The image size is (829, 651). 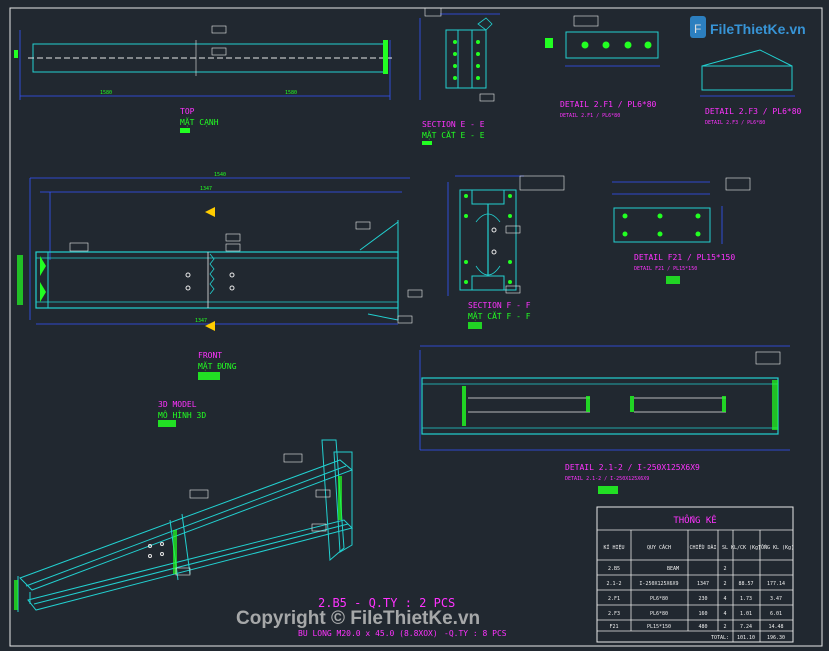 What do you see at coordinates (720, 638) in the screenshot?
I see `stats-total-label: TOTAL:` at bounding box center [720, 638].